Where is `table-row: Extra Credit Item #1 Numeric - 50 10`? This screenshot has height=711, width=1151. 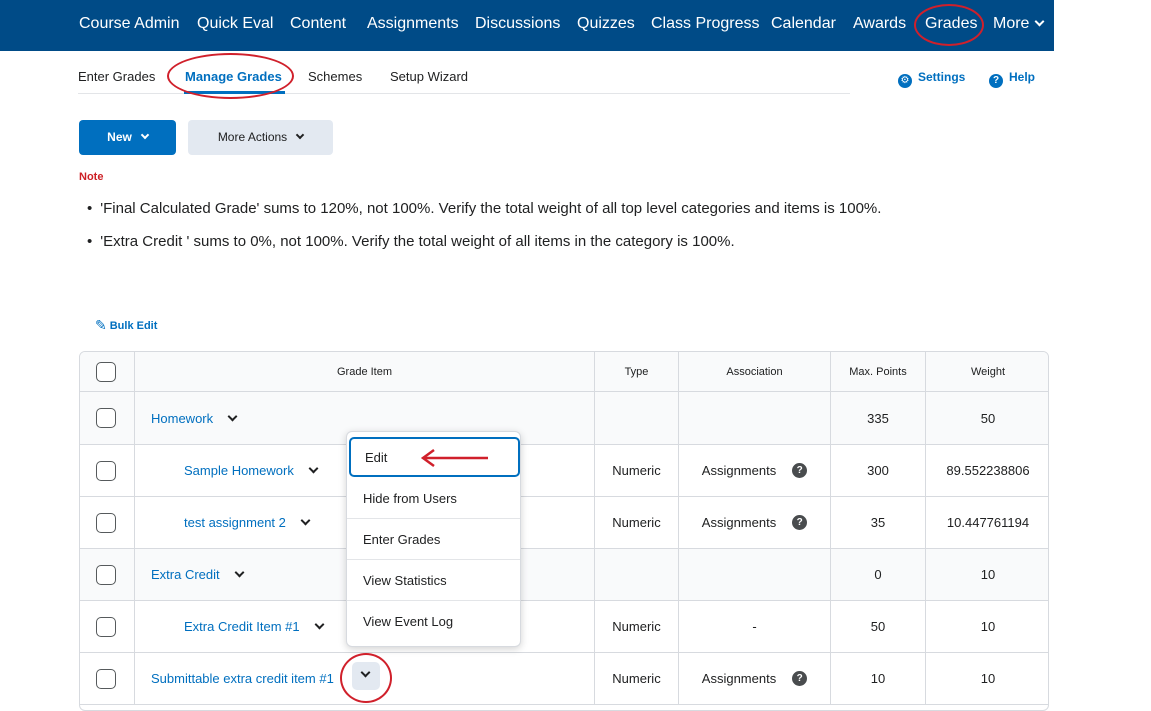
table-row: Extra Credit Item #1 Numeric - 50 10 is located at coordinates (564, 627).